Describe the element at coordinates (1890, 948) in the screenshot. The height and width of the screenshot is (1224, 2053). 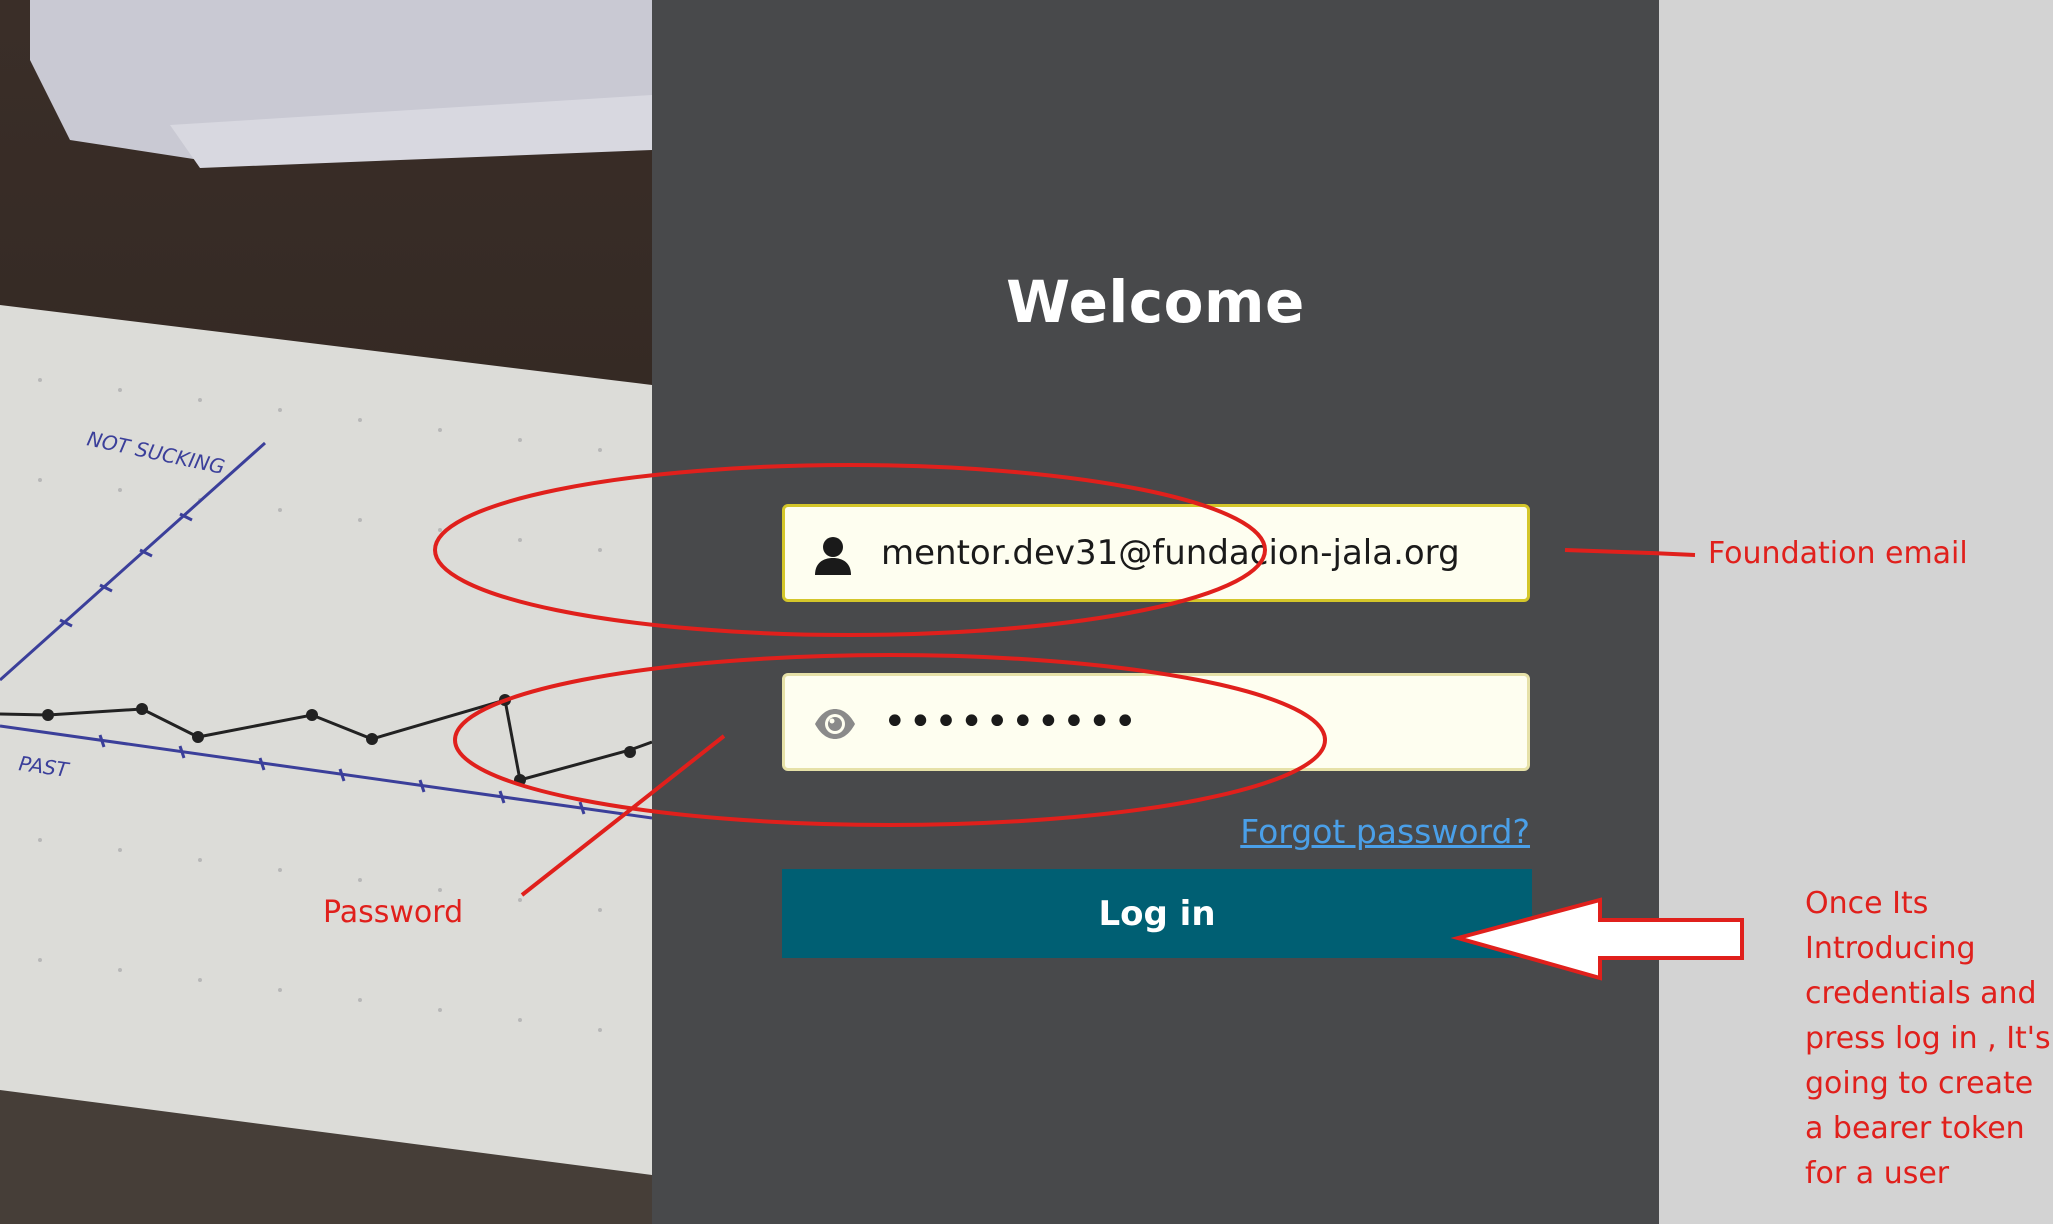
I see `note-line: Introducing` at that location.